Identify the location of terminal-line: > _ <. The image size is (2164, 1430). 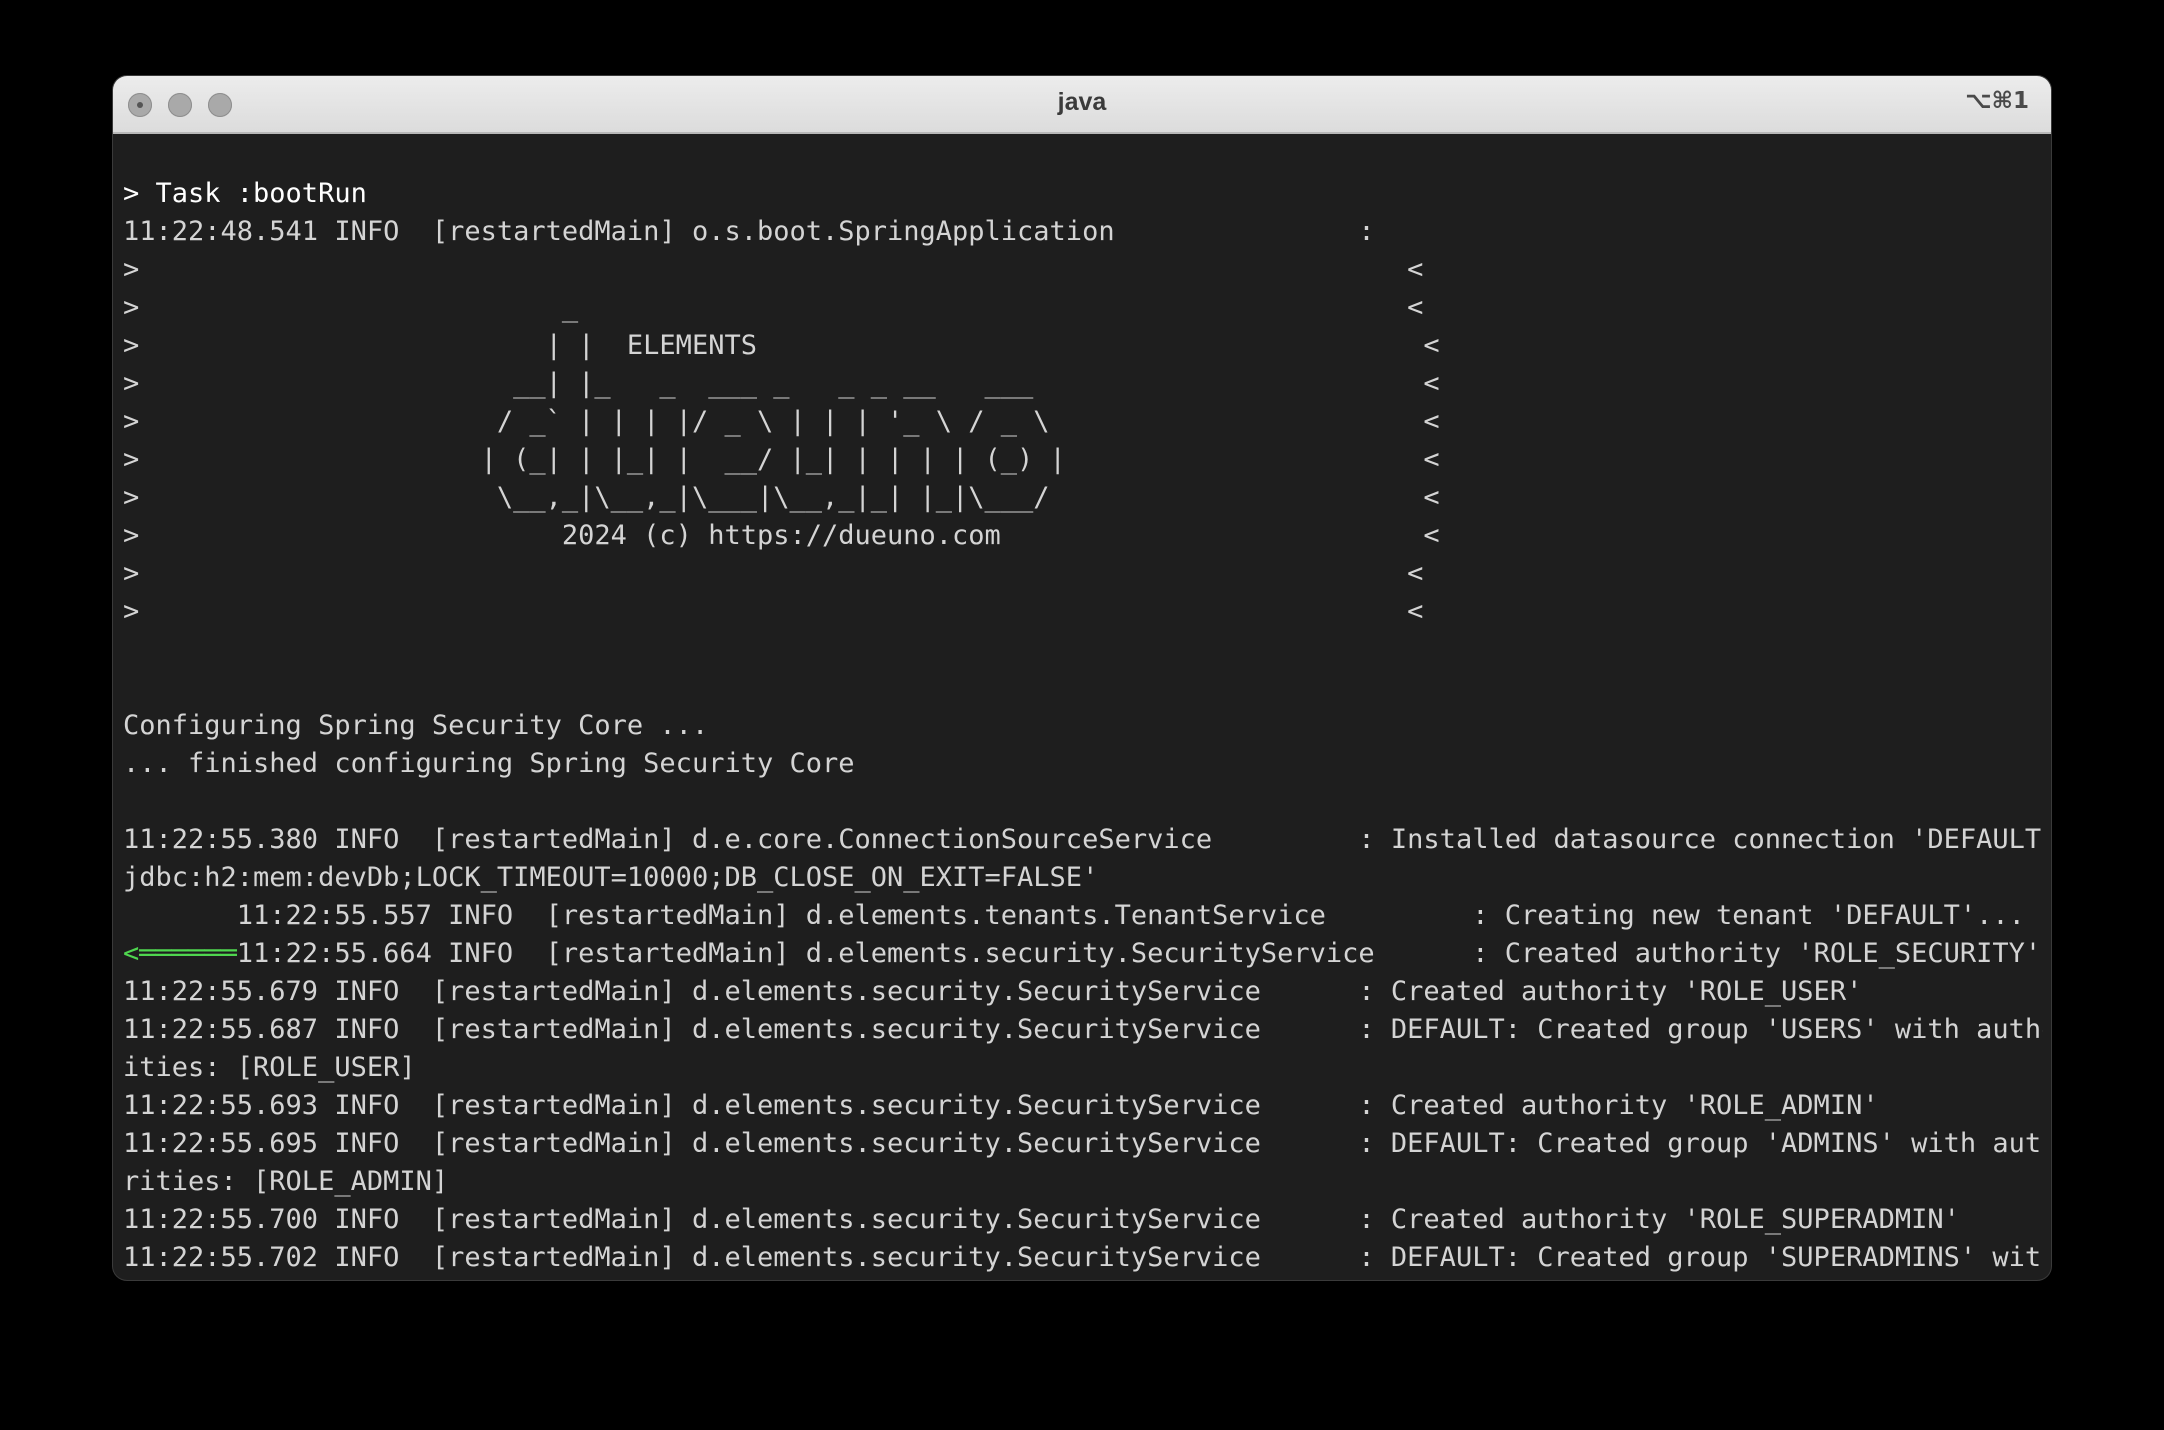
(1083, 308).